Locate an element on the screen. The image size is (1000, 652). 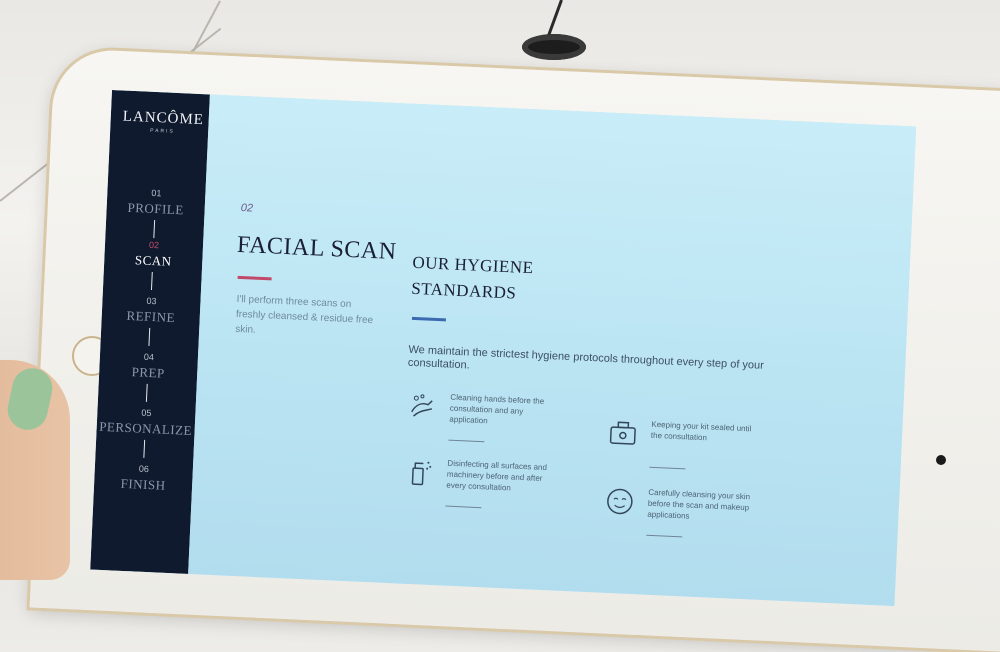
step-number: 06 is located at coordinates (144, 469).